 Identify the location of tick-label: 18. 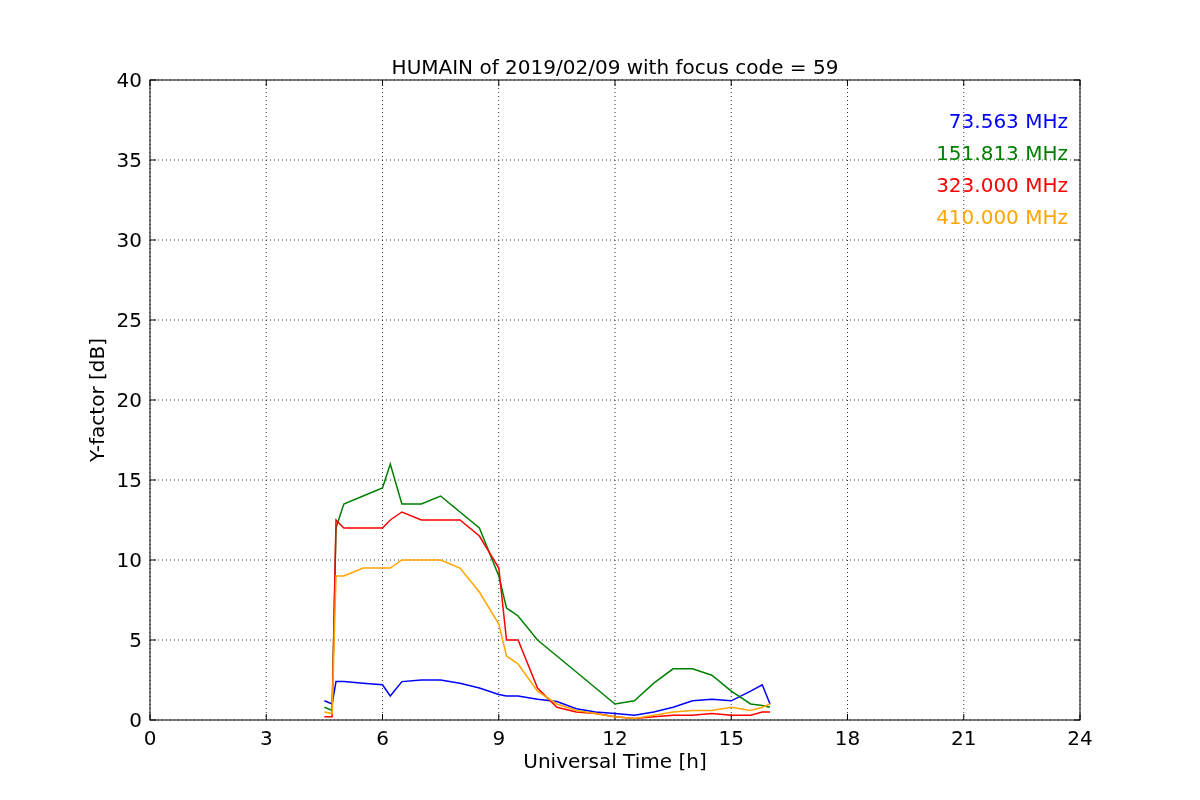
(847, 738).